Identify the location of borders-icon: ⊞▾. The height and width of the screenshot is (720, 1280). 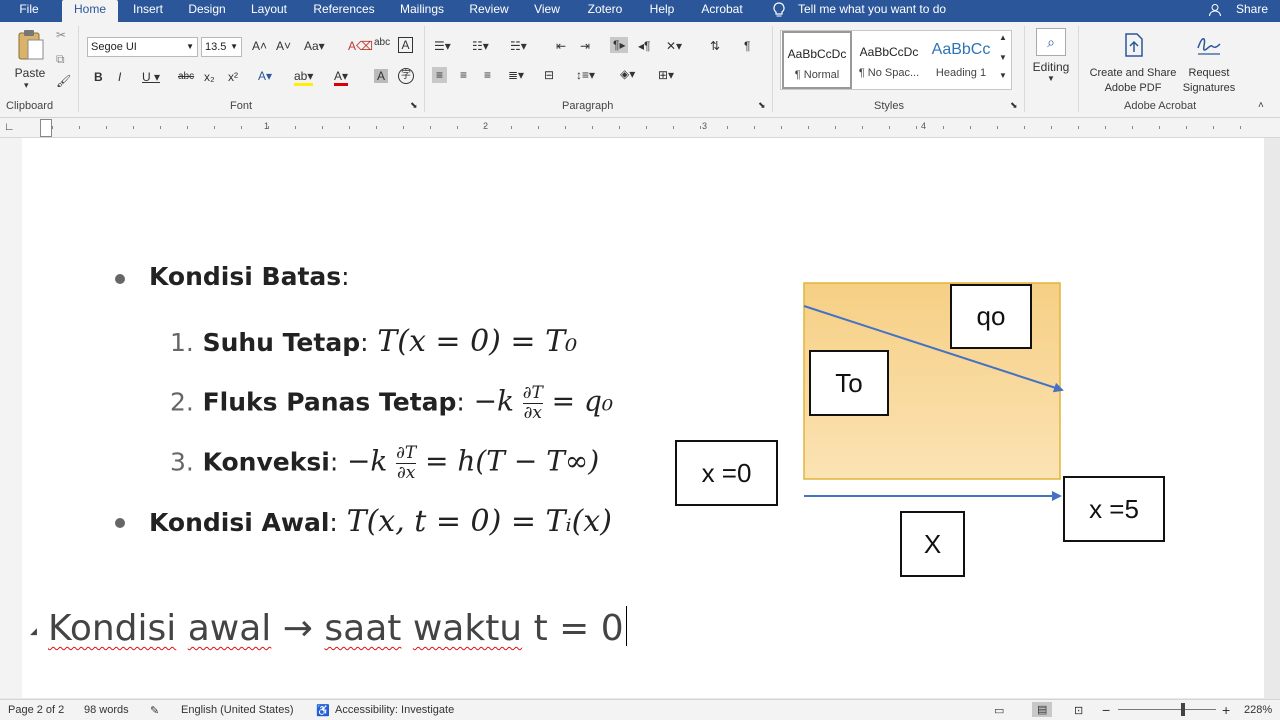
(666, 75).